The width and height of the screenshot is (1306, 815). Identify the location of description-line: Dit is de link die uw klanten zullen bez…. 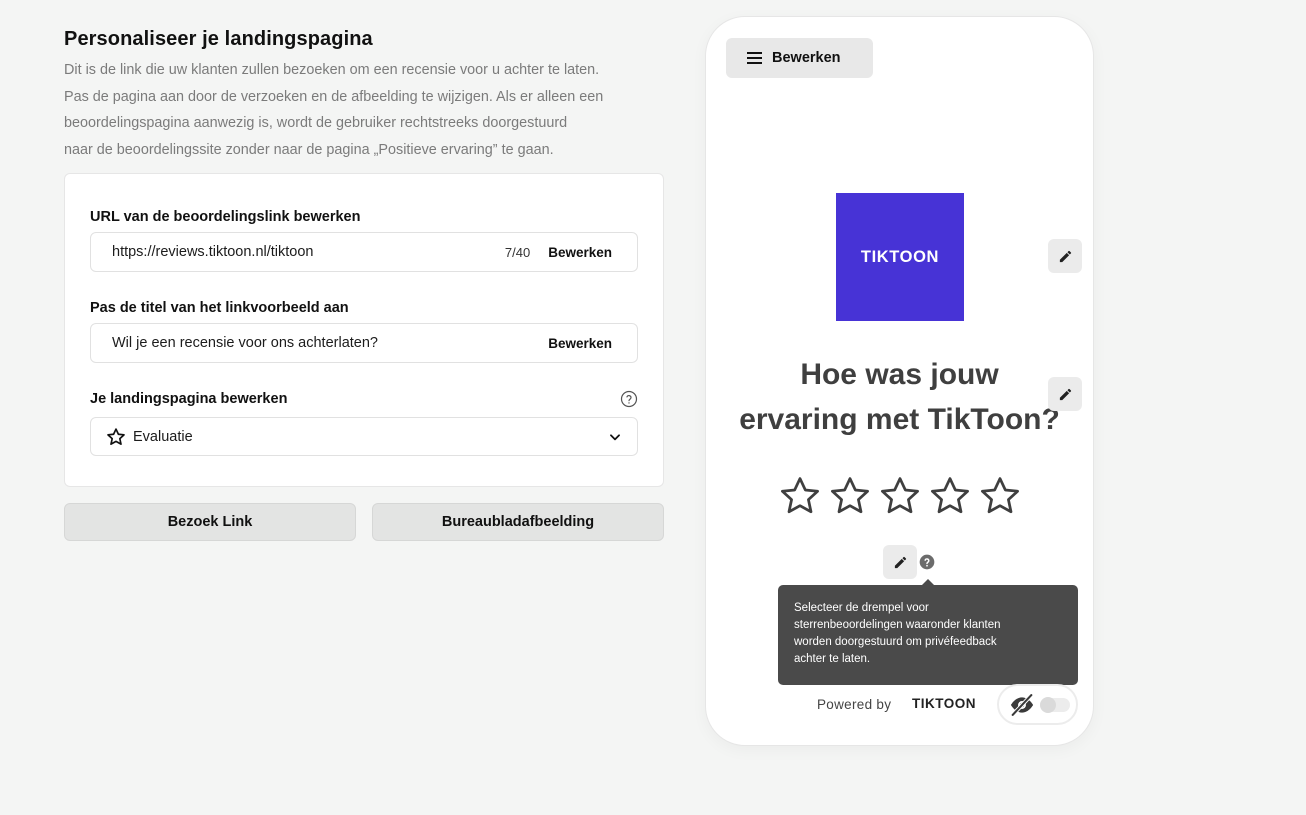
(332, 70).